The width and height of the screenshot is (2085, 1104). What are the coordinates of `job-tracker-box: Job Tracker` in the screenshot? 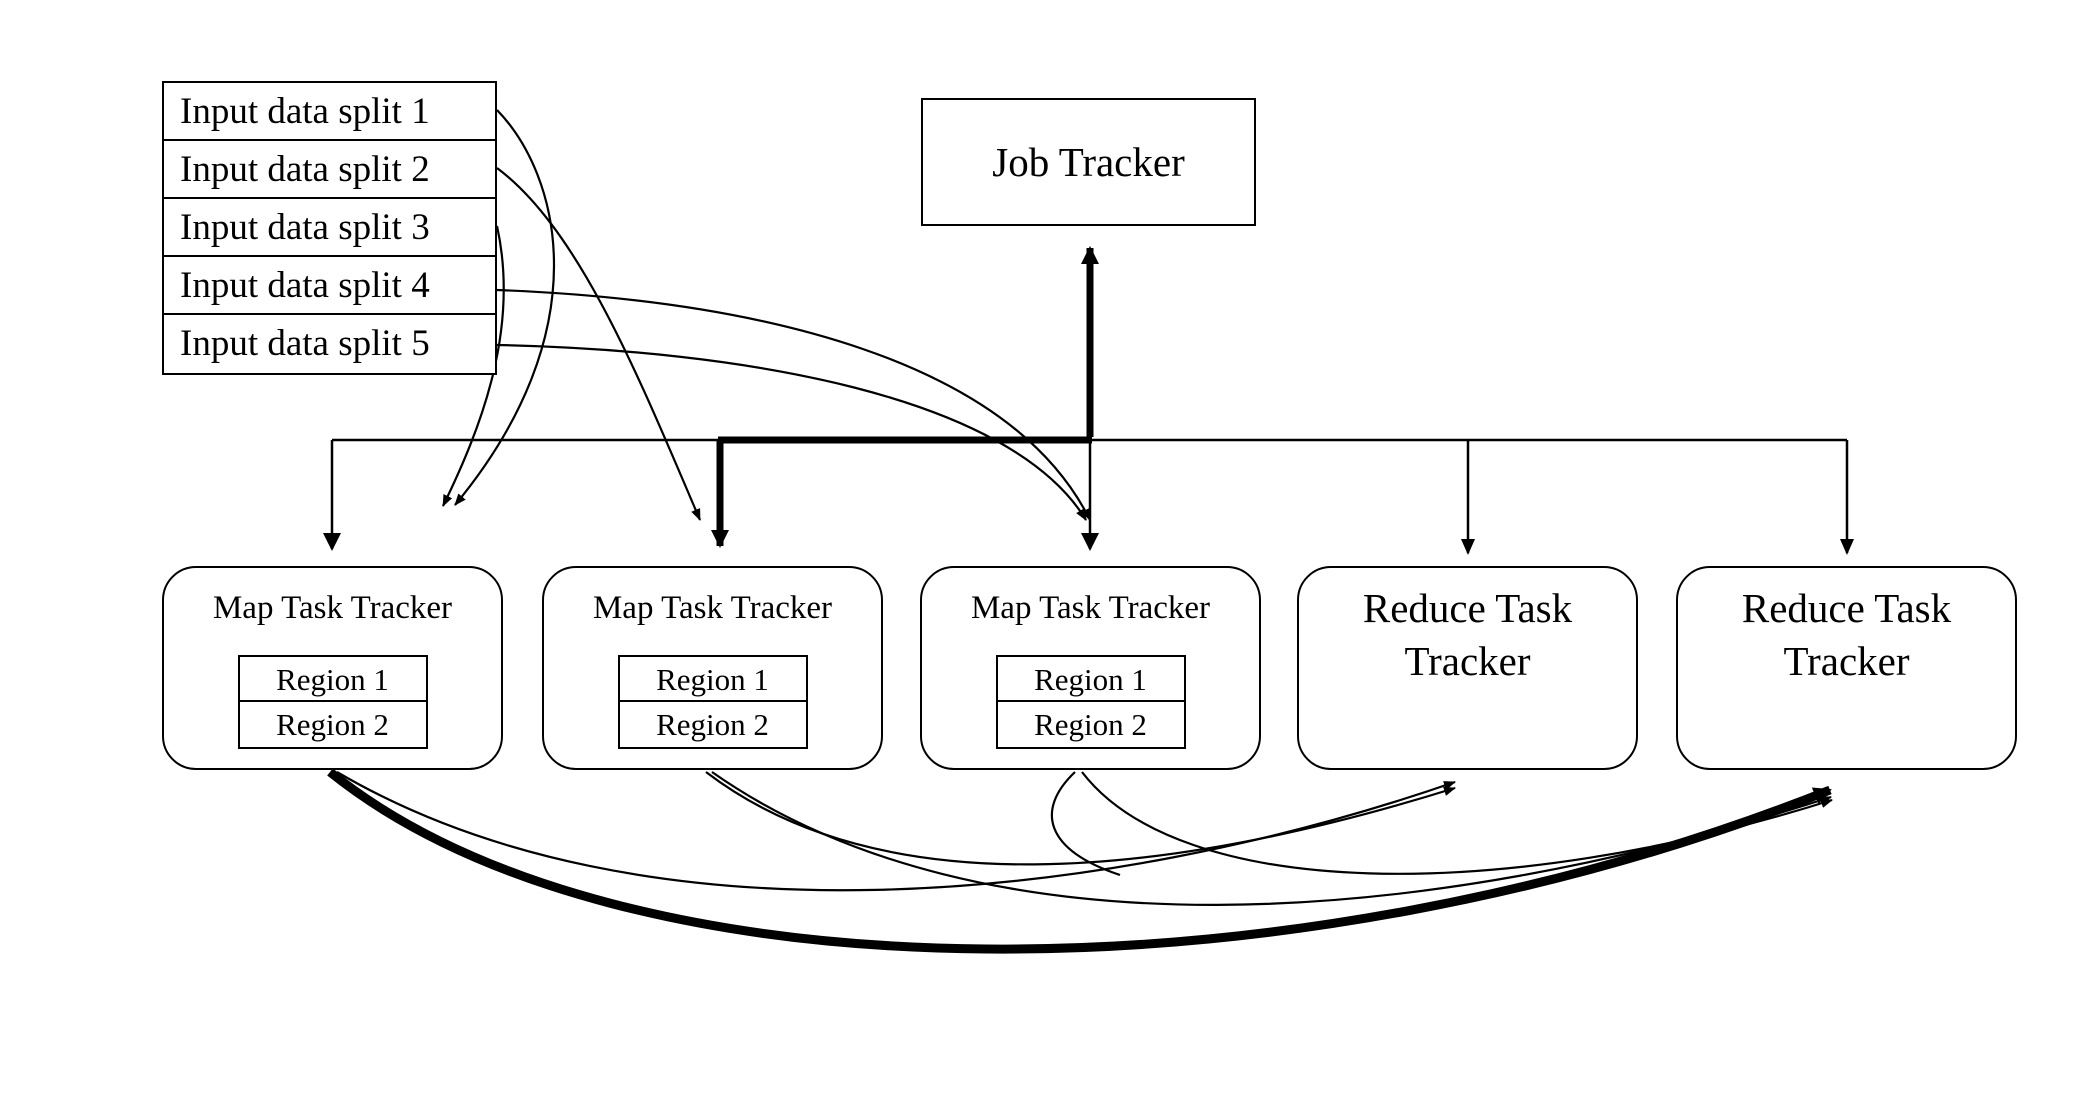 It's located at (1088, 162).